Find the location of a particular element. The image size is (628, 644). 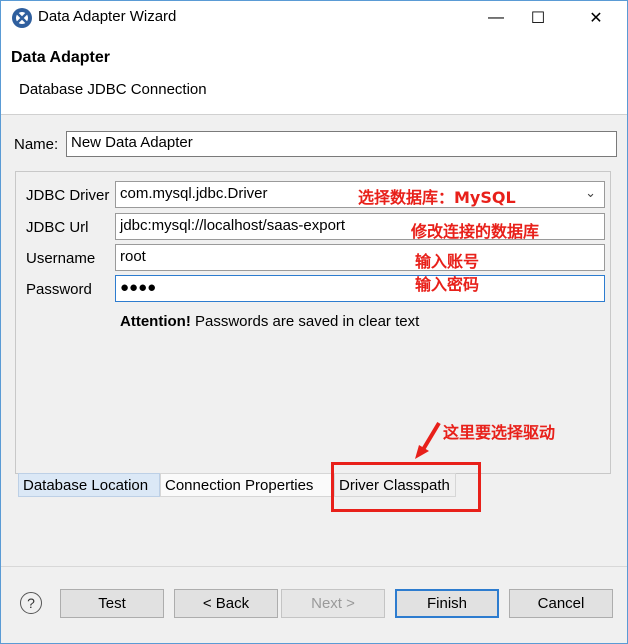

annotation-password: 输入密码 is located at coordinates (447, 284).